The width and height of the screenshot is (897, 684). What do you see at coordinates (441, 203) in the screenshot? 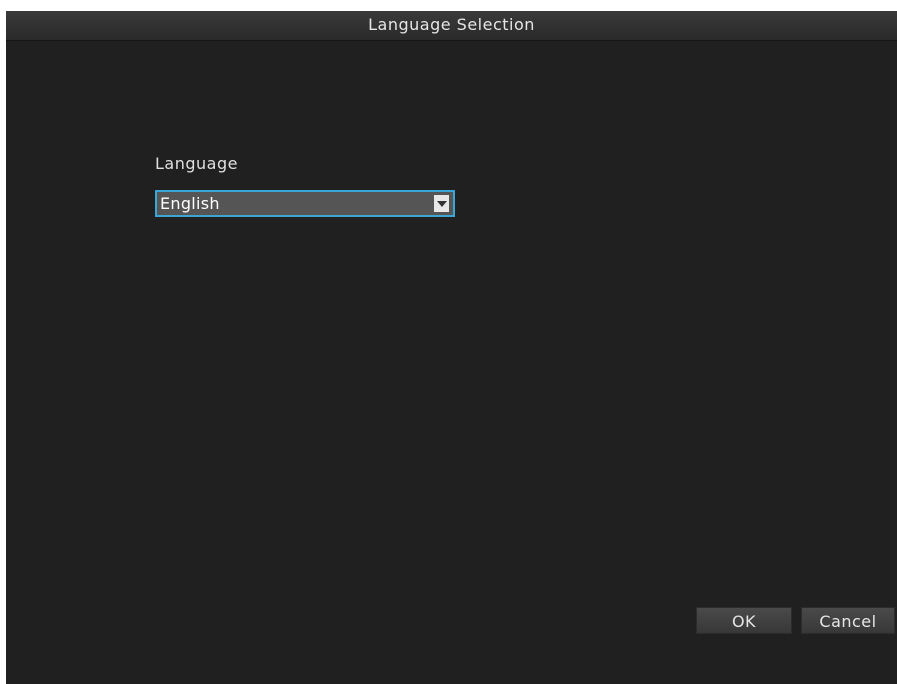
I see `chevron-down-icon` at bounding box center [441, 203].